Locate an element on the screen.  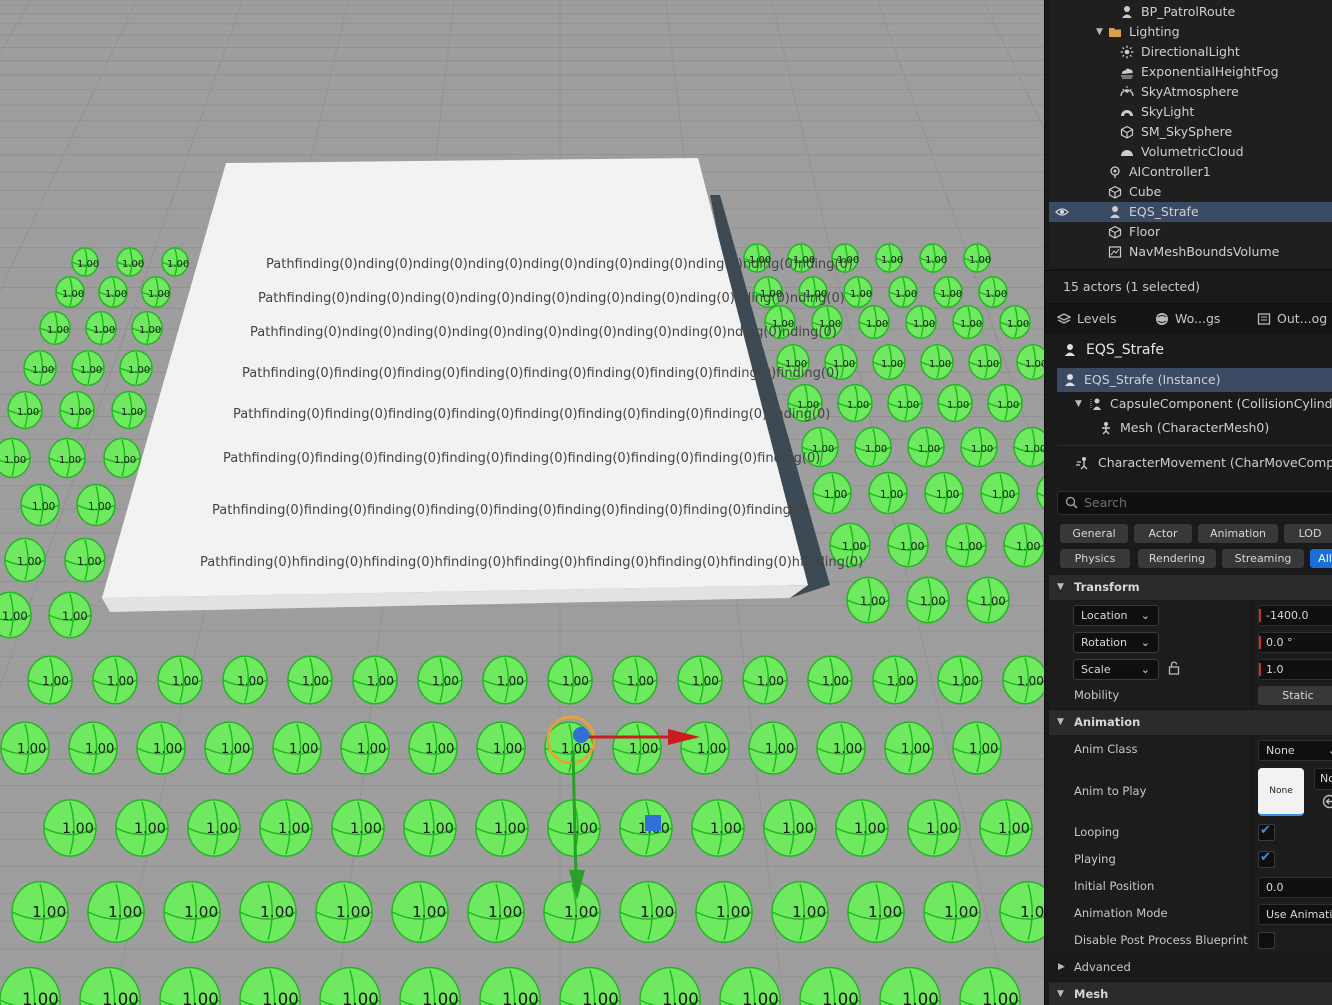
mobility-static-button: Static is located at coordinates (1295, 695).